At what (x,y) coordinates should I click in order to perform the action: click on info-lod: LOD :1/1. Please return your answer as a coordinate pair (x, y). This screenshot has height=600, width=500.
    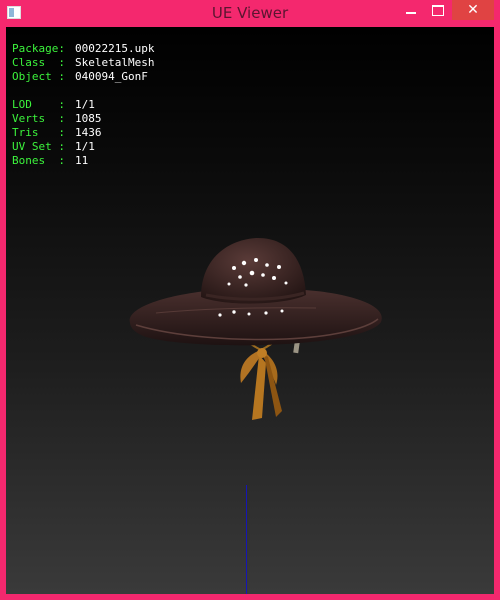
    Looking at the image, I should click on (53, 104).